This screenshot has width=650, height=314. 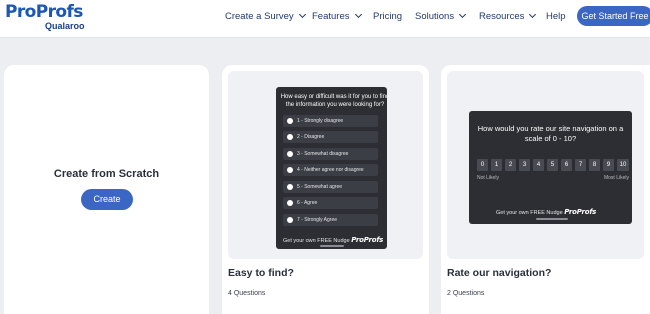 I want to click on nav-features: Features, so click(x=337, y=16).